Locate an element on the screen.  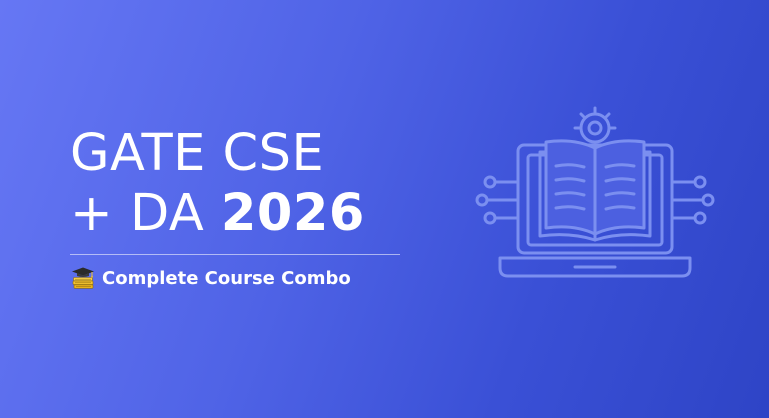
graduation-cap-books-icon is located at coordinates (83, 278).